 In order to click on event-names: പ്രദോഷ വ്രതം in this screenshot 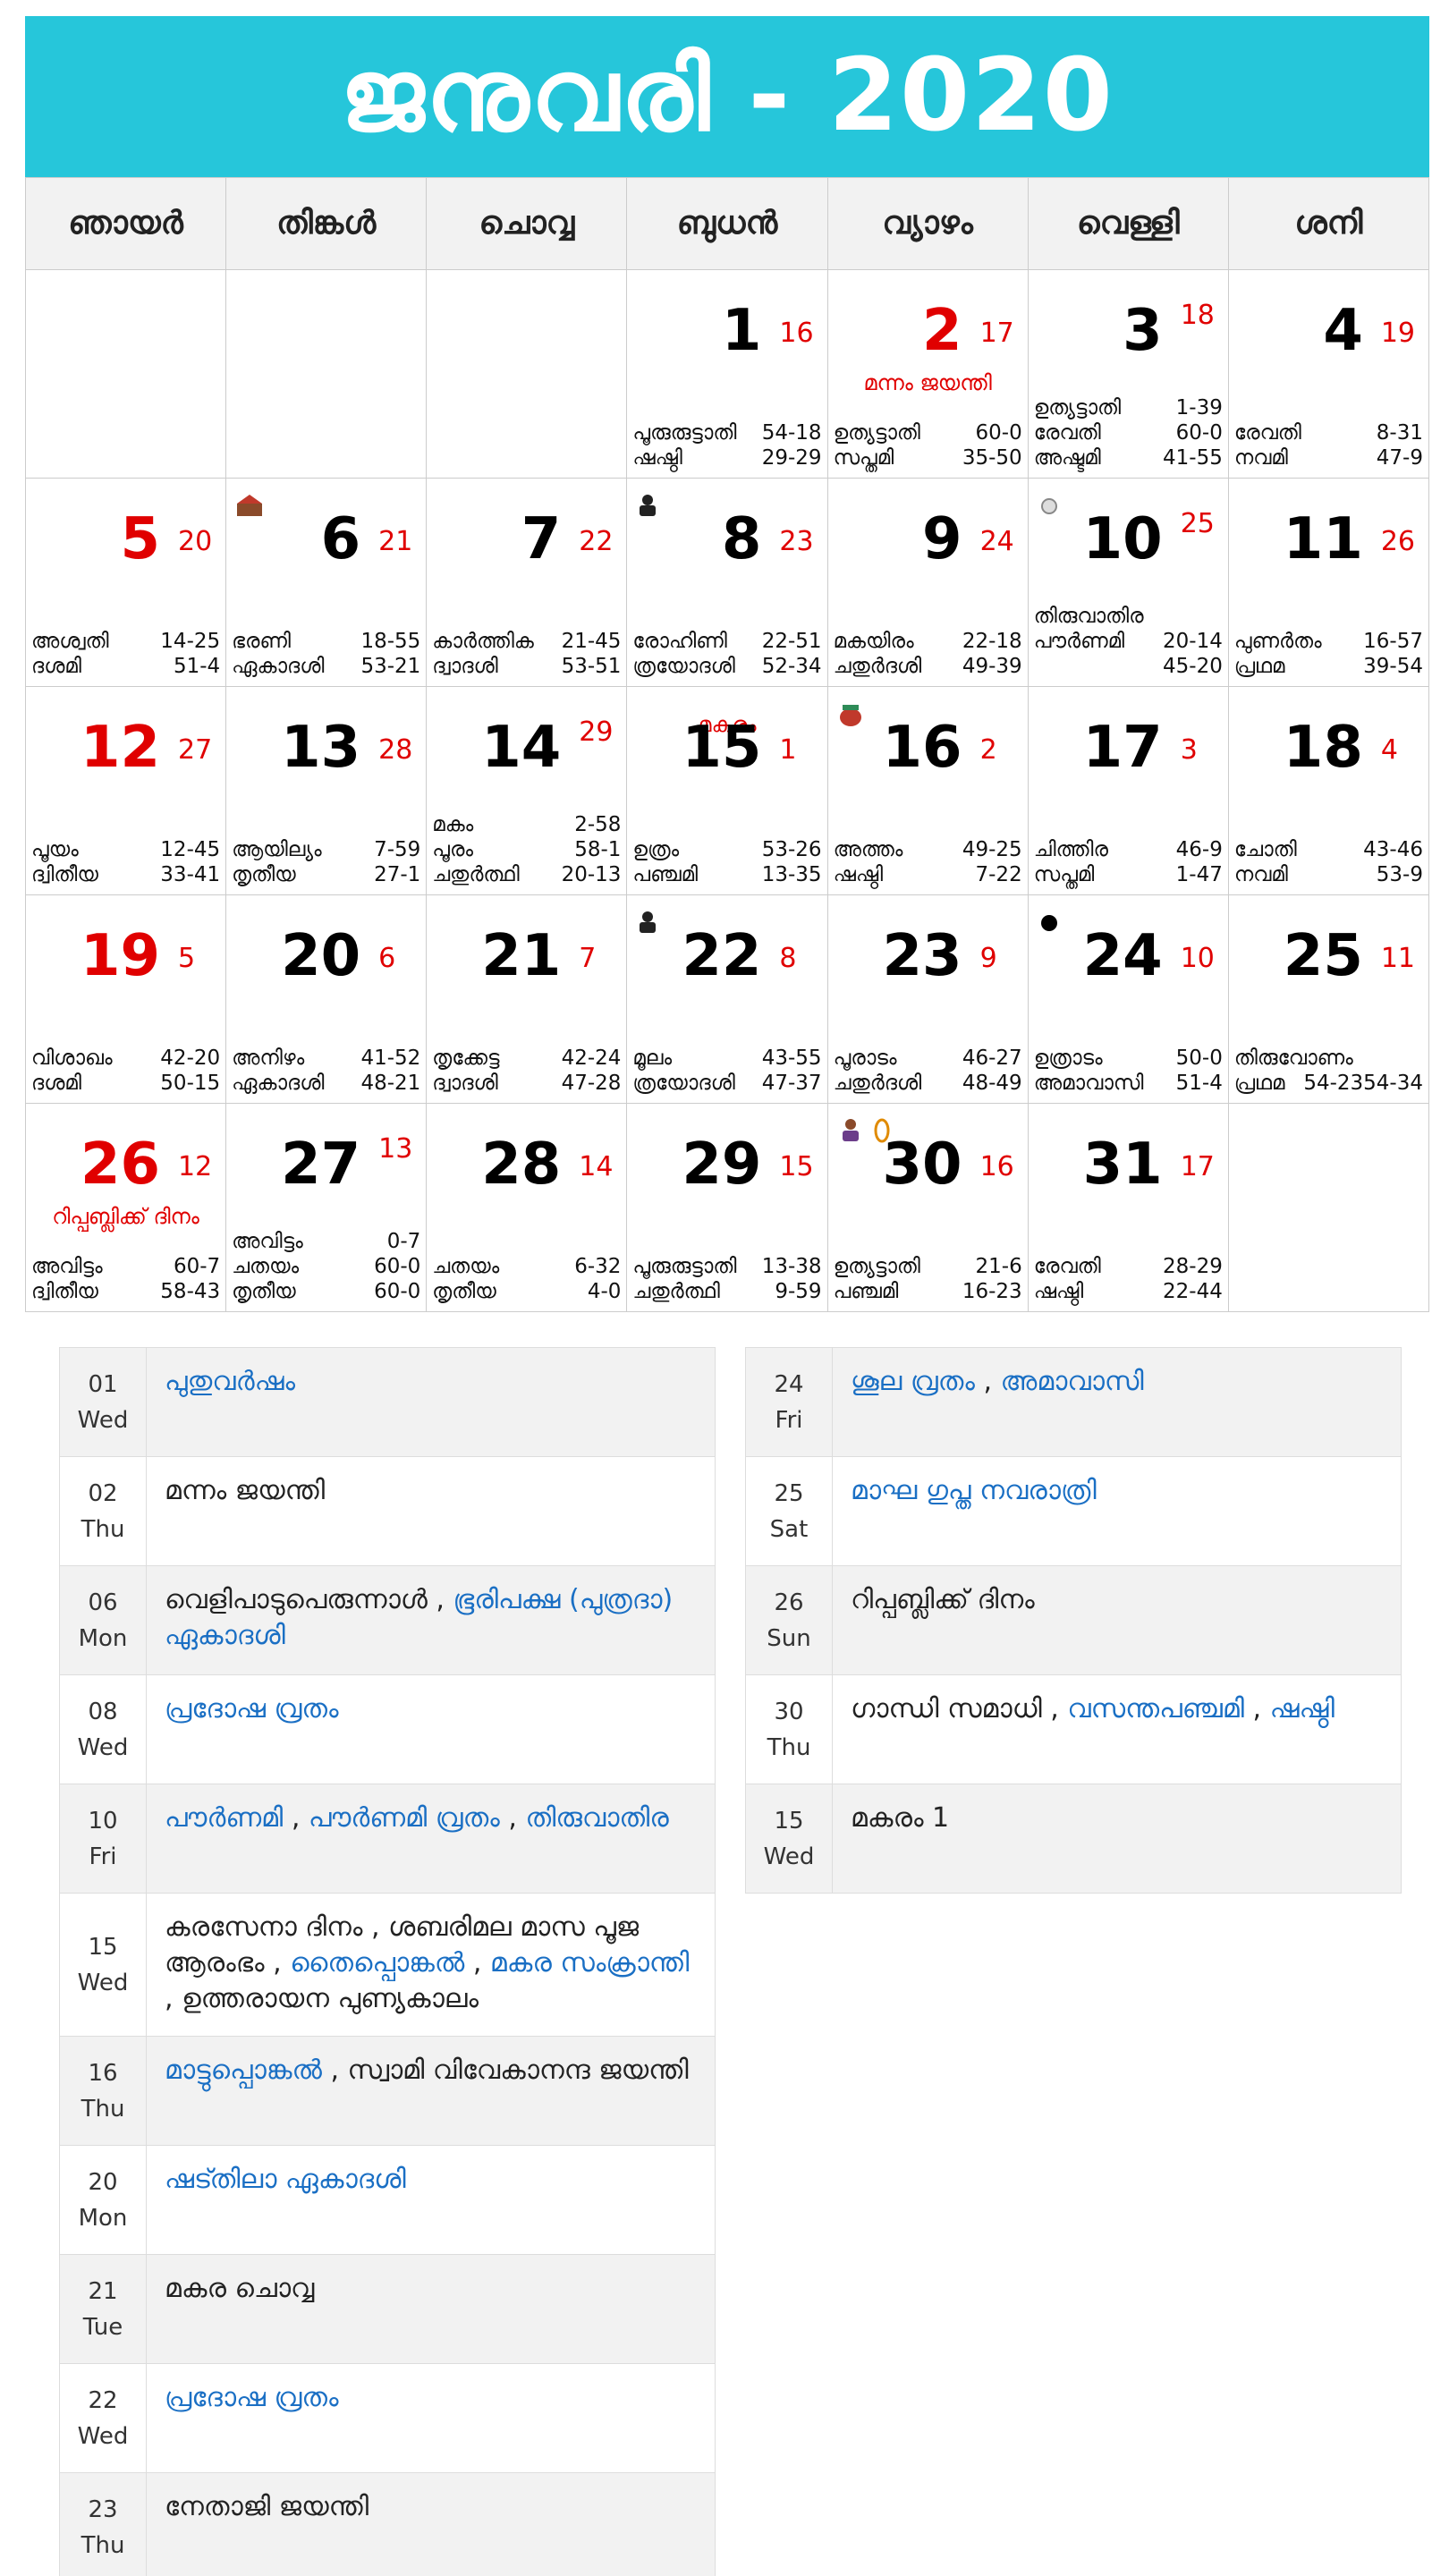, I will do `click(431, 1729)`.